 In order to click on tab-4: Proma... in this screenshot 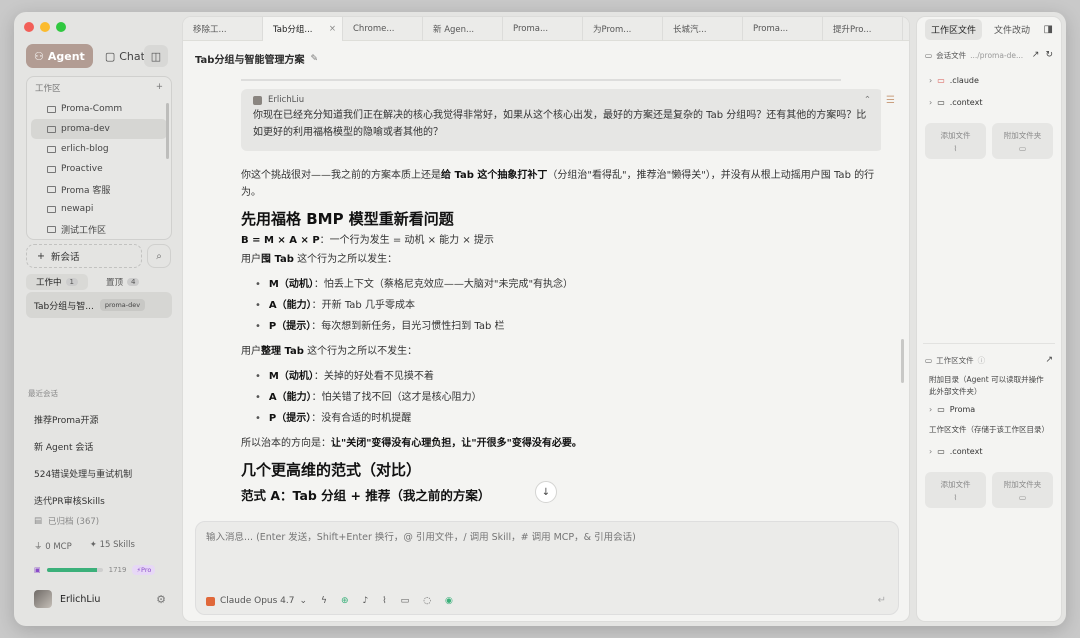, I will do `click(543, 29)`.